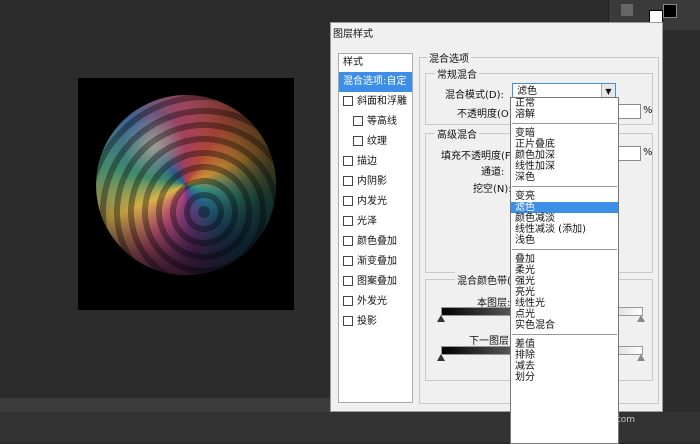  What do you see at coordinates (375, 142) in the screenshot?
I see `style-item-texture: 纹理` at bounding box center [375, 142].